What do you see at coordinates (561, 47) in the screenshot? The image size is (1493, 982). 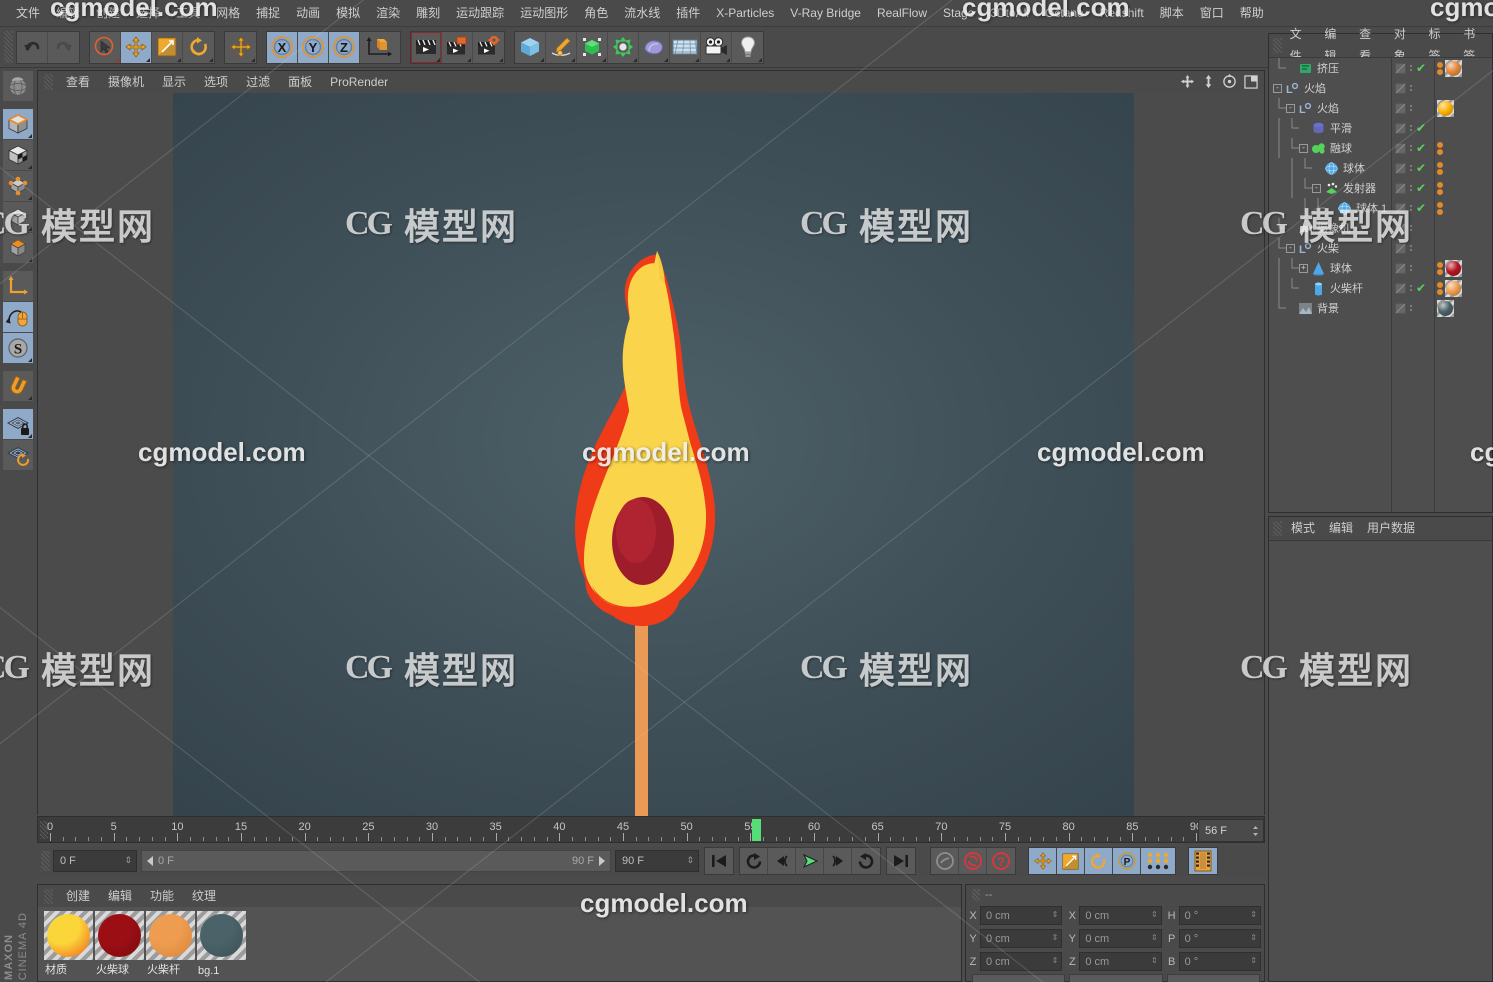 I see `add-spline-pen` at bounding box center [561, 47].